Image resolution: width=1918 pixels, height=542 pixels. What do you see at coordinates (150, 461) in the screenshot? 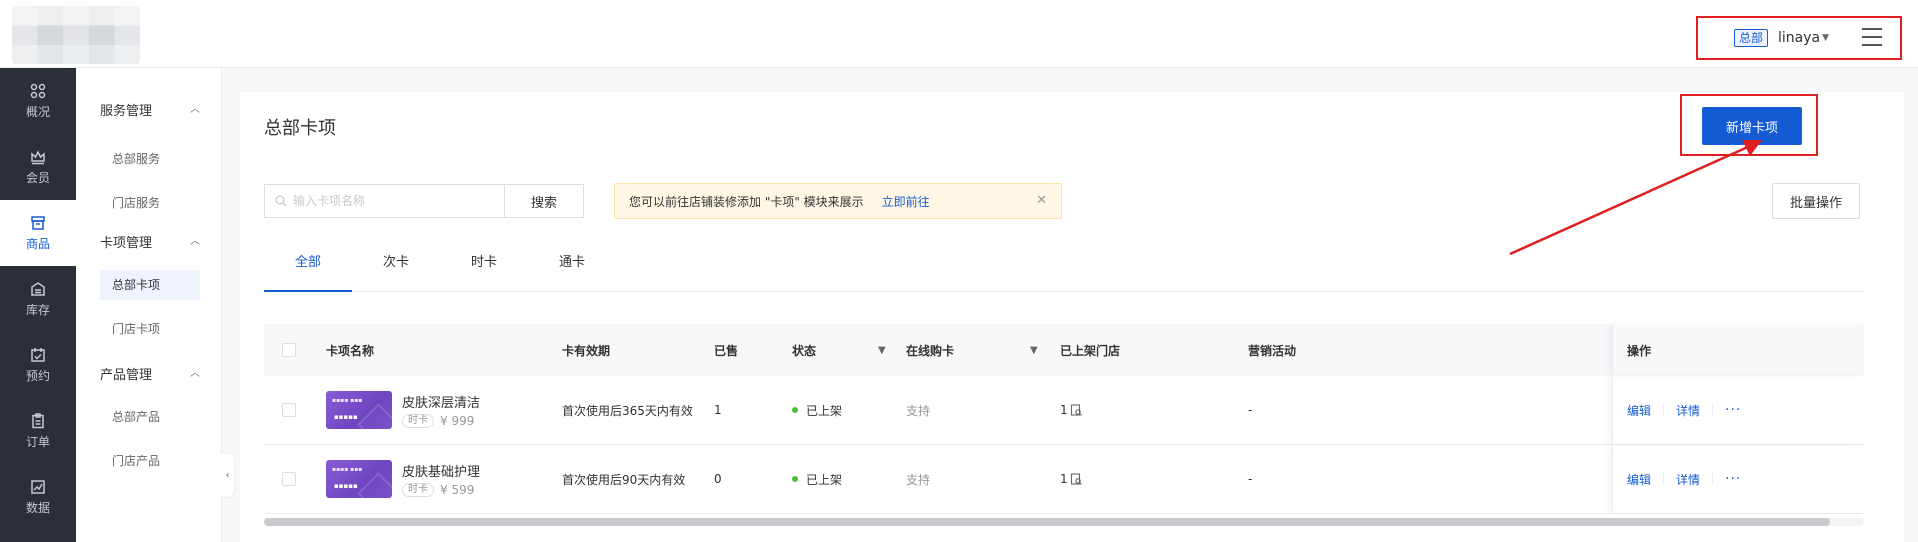
I see `sub-item-store-product: 门店产品` at bounding box center [150, 461].